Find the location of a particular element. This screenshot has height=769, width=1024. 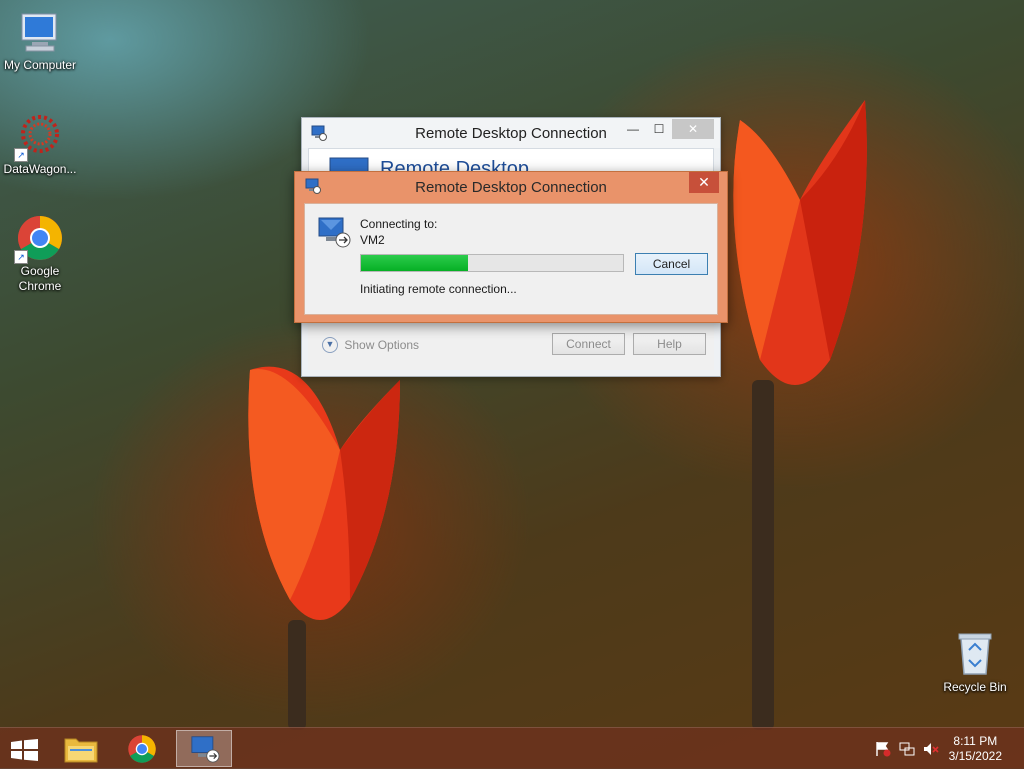

windows-start-icon is located at coordinates (24, 750).